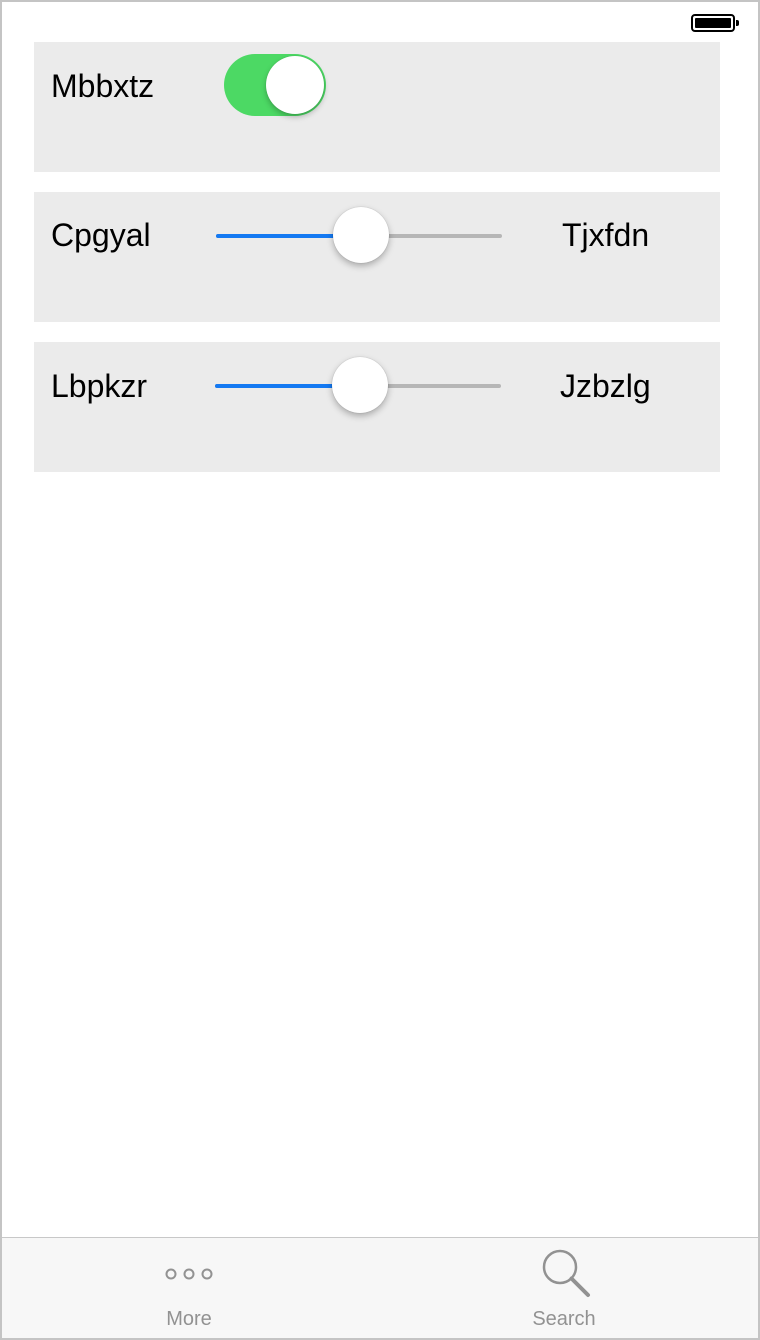 The height and width of the screenshot is (1340, 760). I want to click on settings-row-slider-1: Cpgyal Tjxfdn, so click(377, 257).